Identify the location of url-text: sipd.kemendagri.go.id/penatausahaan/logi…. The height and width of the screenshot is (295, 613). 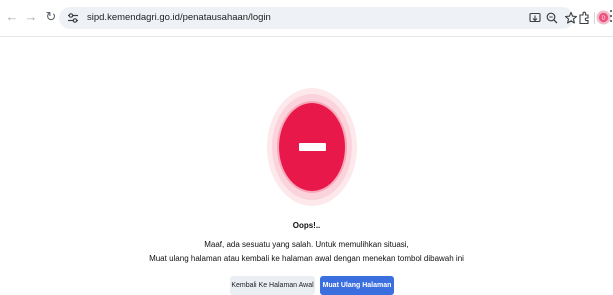
(179, 18).